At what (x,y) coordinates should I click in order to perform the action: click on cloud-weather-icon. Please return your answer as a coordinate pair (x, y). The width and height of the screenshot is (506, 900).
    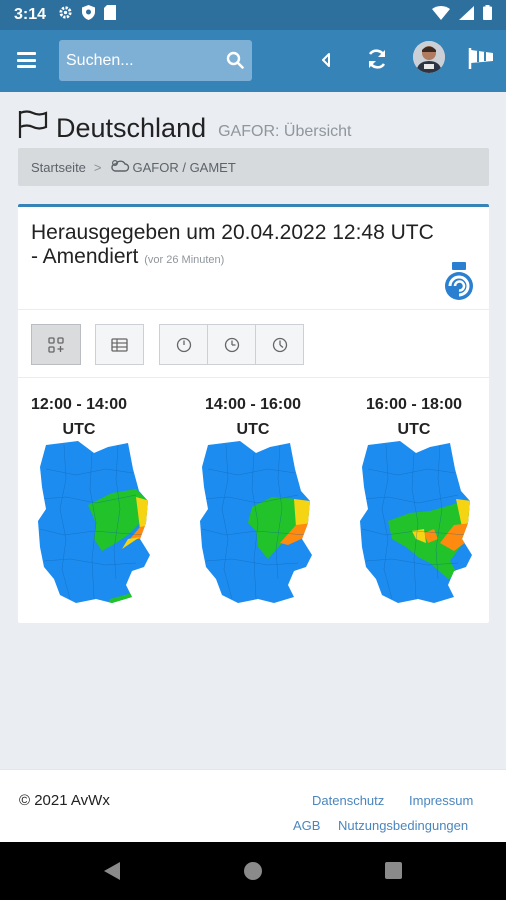
    Looking at the image, I should click on (120, 167).